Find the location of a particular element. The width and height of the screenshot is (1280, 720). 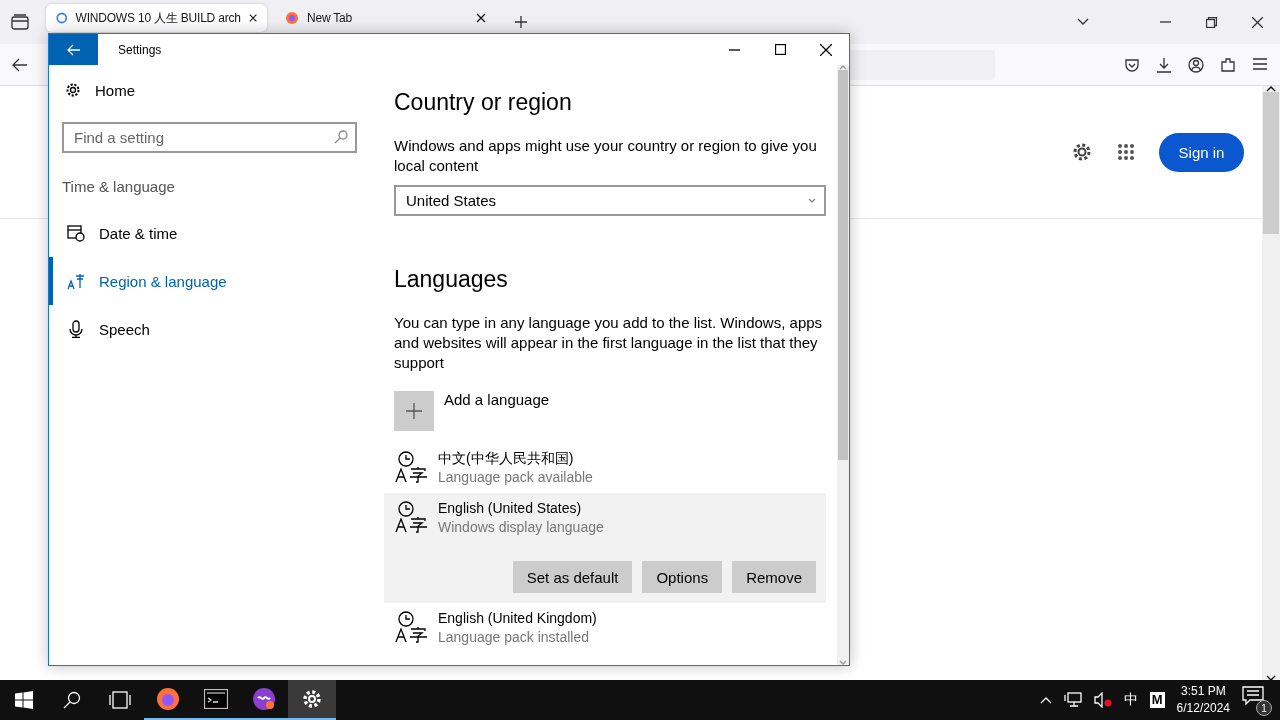

language-item: 中文(中华人民共和国) Language pack available is located at coordinates (605, 468).